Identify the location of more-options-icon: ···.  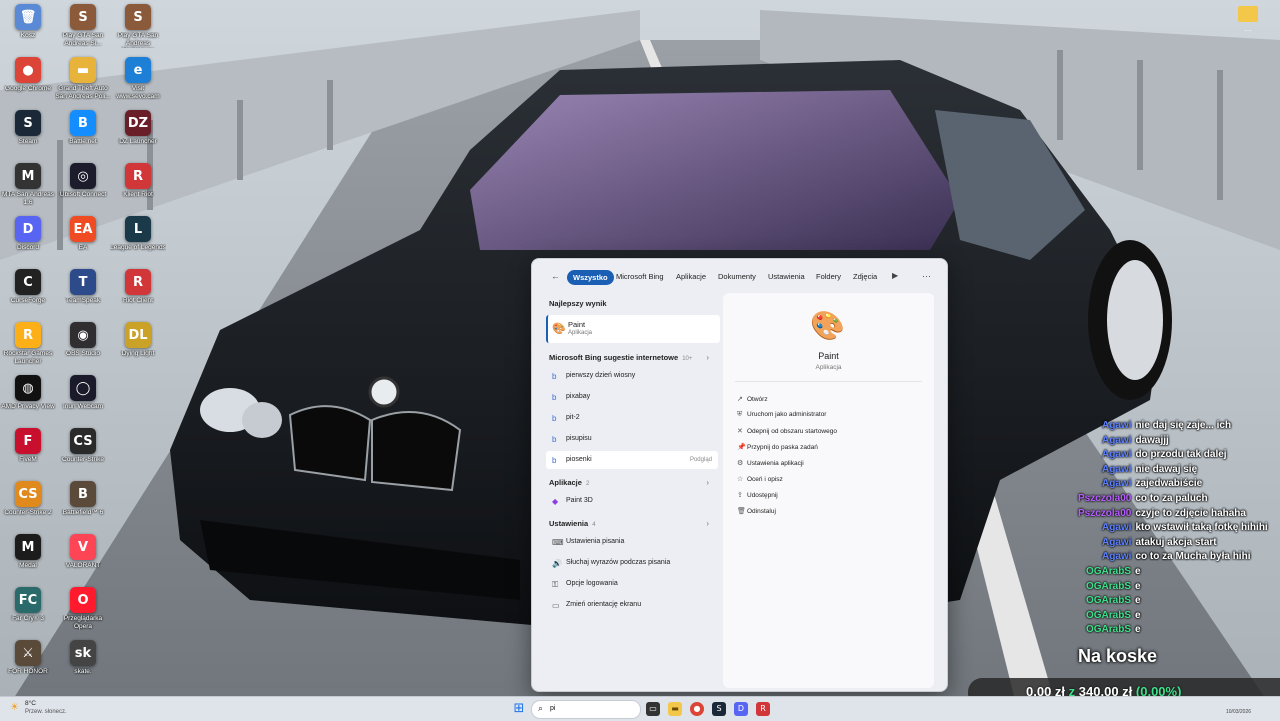
(926, 276).